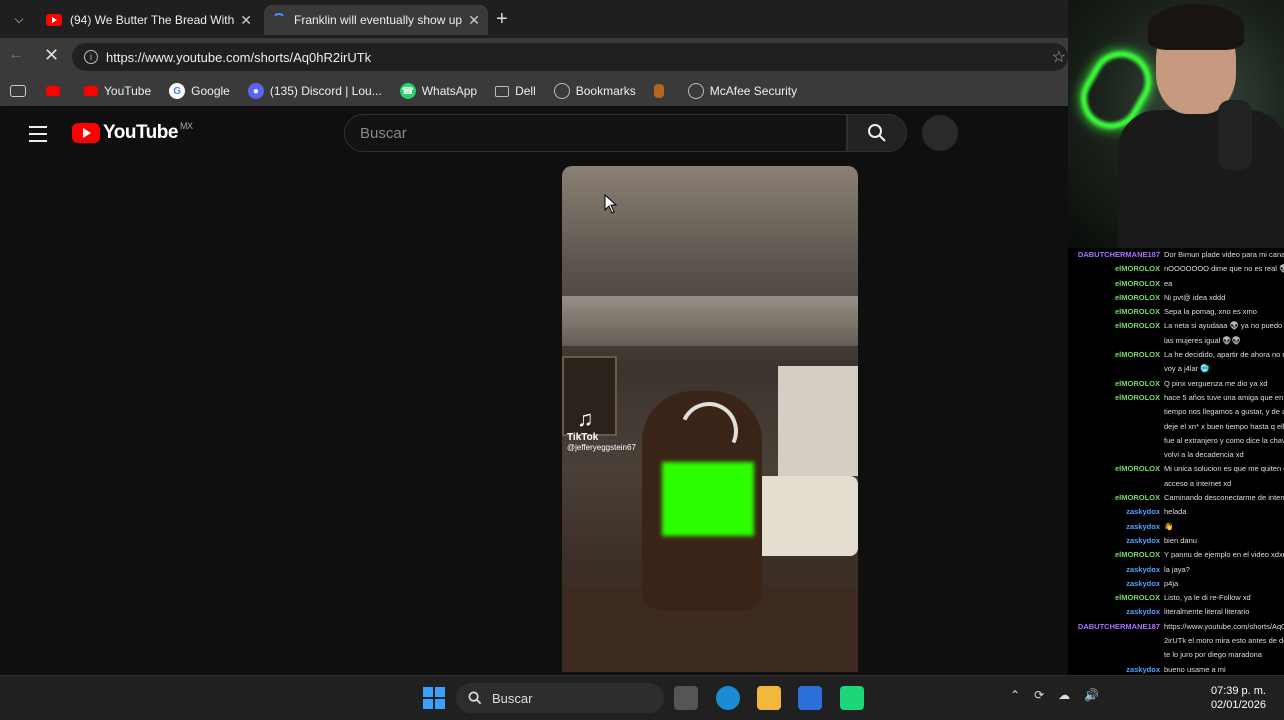 This screenshot has height=720, width=1284. Describe the element at coordinates (1178, 484) in the screenshot. I see `chat-message: acceso a internet xd` at that location.